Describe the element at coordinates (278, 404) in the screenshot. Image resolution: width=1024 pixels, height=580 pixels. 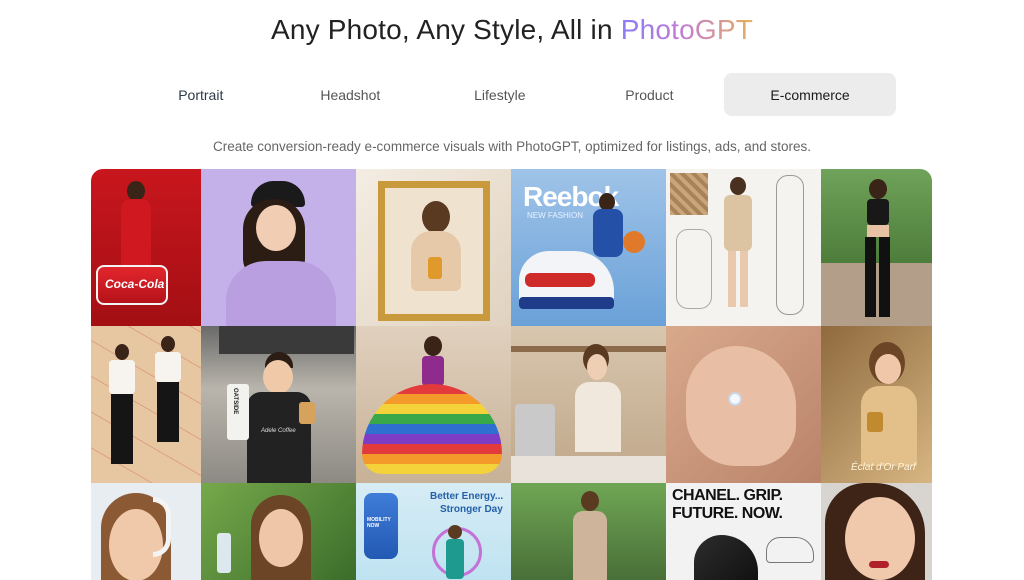
I see `gallery-image-barista-oat-milk: OATSIDE Adele Coffee` at that location.